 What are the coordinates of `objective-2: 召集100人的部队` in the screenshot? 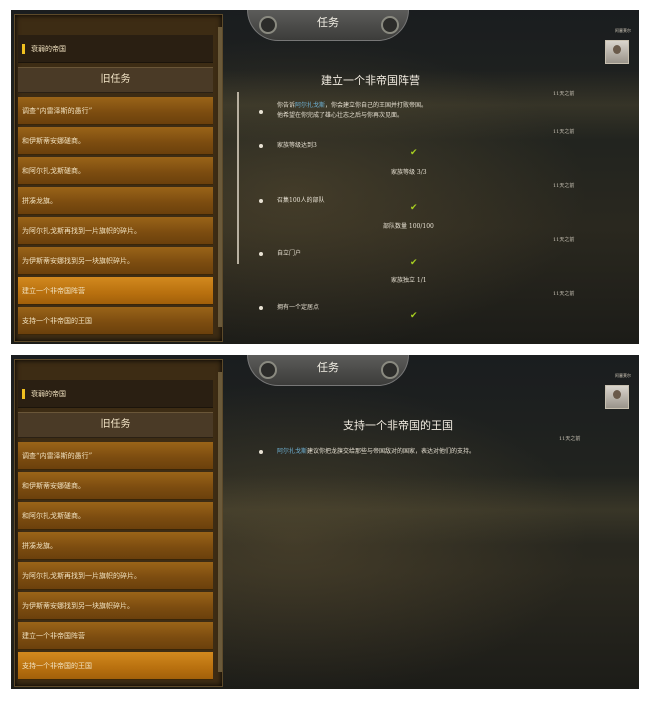 It's located at (301, 200).